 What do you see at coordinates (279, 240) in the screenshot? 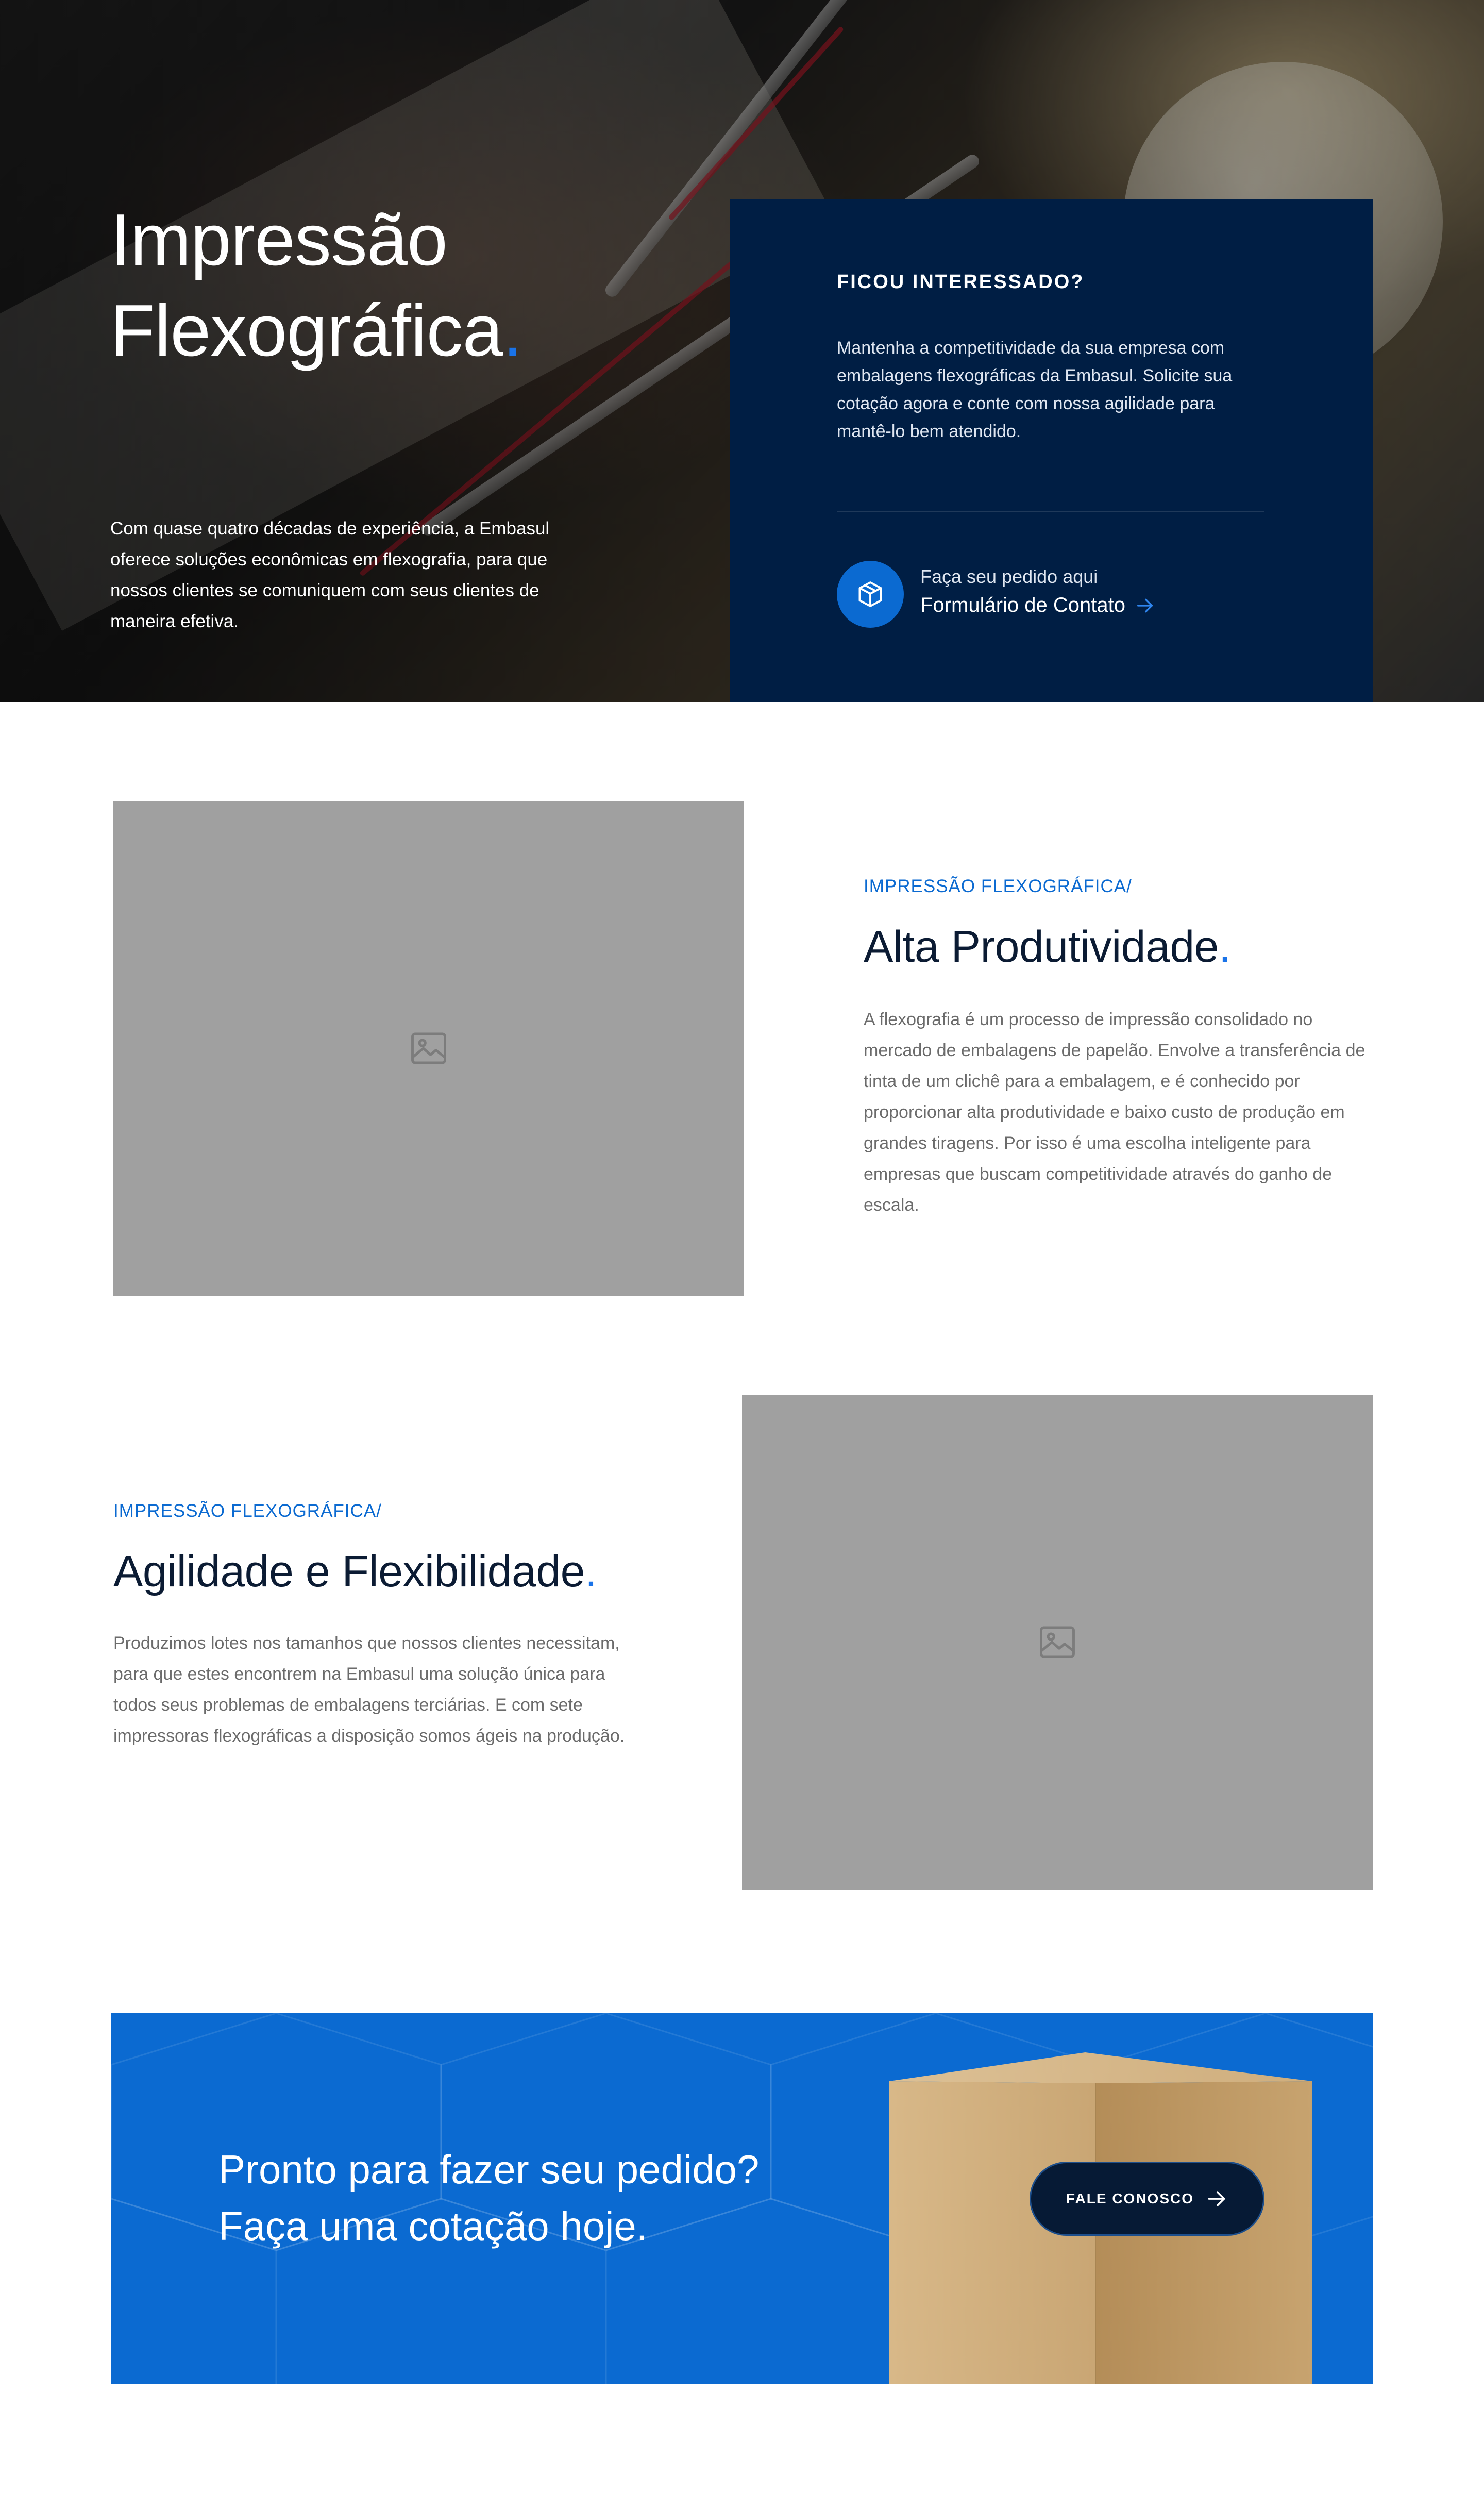
I see `page-title-line1: Impressão` at bounding box center [279, 240].